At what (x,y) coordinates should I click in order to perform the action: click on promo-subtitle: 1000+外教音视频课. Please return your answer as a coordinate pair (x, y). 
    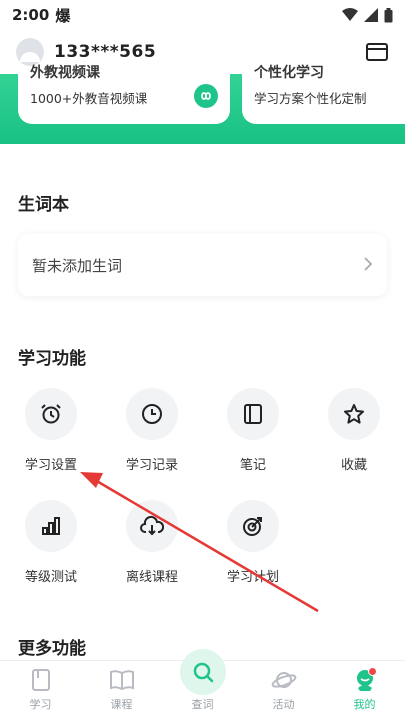
    Looking at the image, I should click on (89, 98).